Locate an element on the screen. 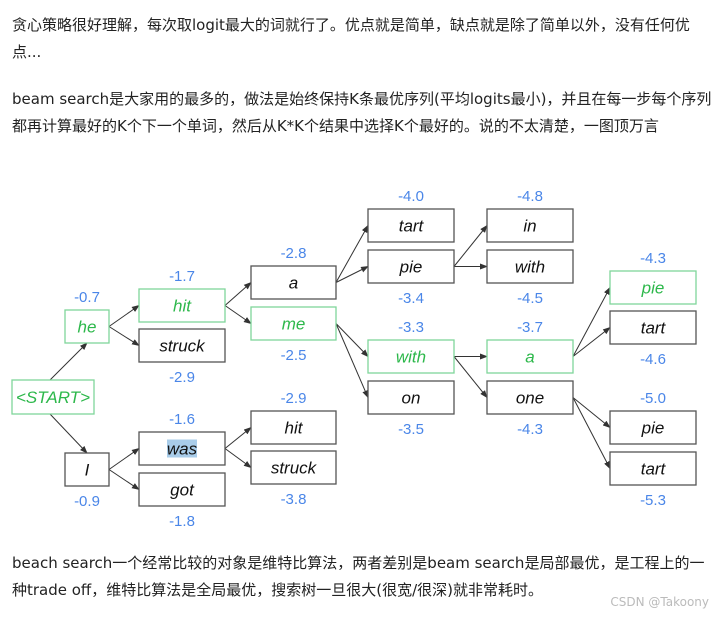 The height and width of the screenshot is (619, 721). tree-node-was: was -1.6 is located at coordinates (182, 438).